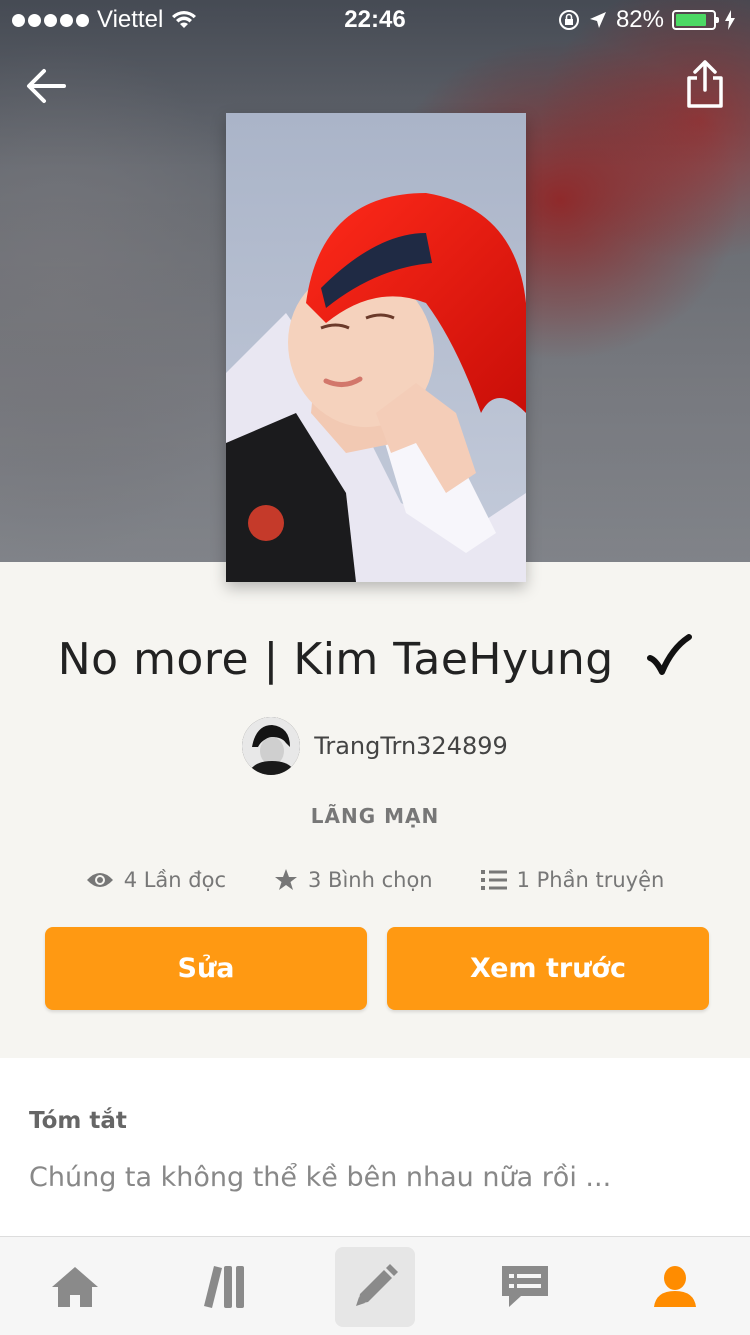 Image resolution: width=750 pixels, height=1335 pixels. I want to click on nav-profile, so click(675, 1287).